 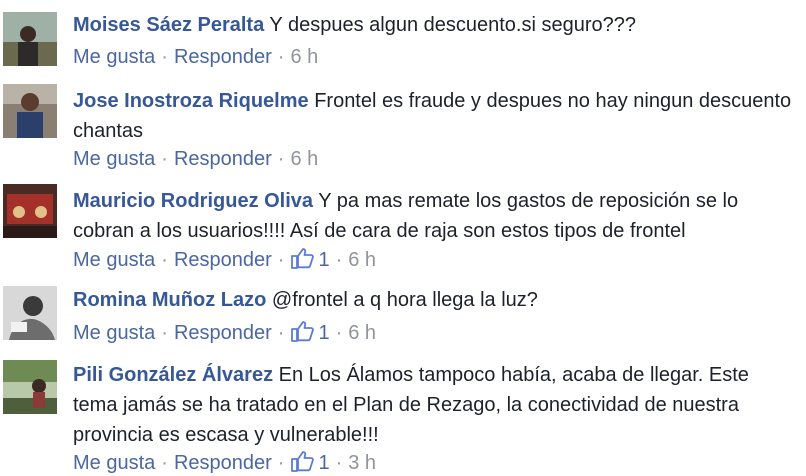 I want to click on comment-author: Jose Inostroza Riquelme, so click(x=191, y=101).